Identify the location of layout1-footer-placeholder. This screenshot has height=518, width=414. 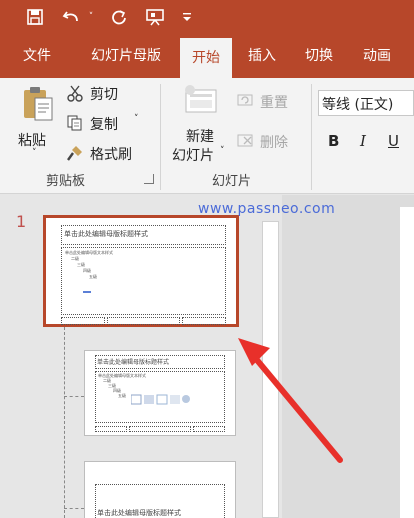
(160, 429).